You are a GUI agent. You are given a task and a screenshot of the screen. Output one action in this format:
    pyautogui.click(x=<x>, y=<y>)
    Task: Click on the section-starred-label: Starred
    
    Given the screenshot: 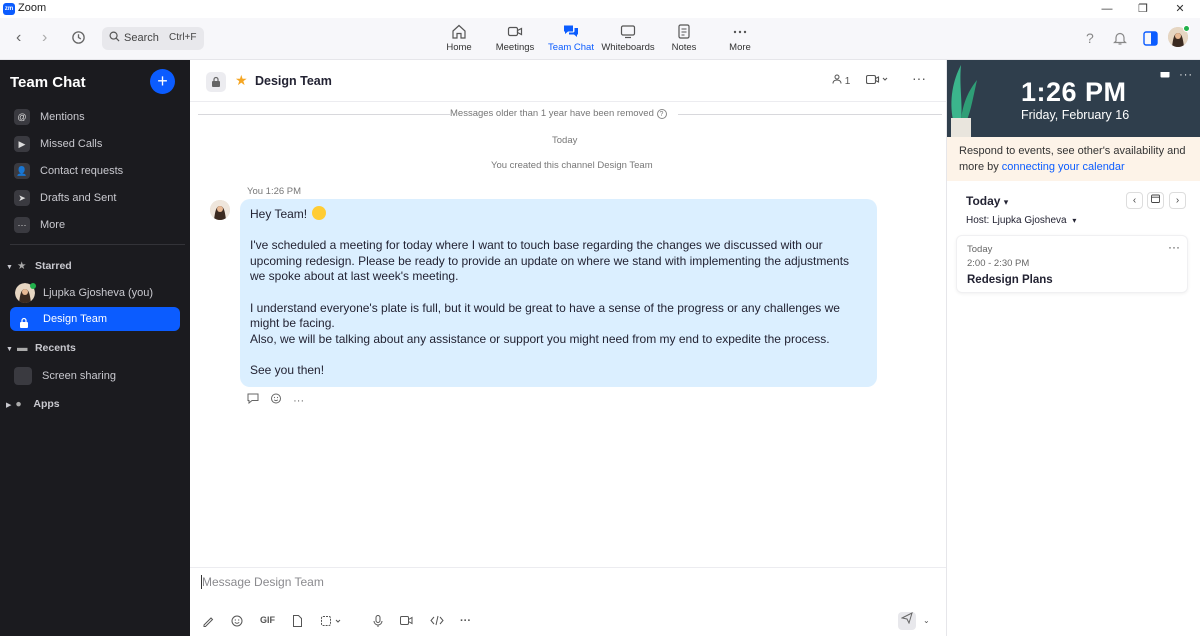 What is the action you would take?
    pyautogui.click(x=53, y=266)
    